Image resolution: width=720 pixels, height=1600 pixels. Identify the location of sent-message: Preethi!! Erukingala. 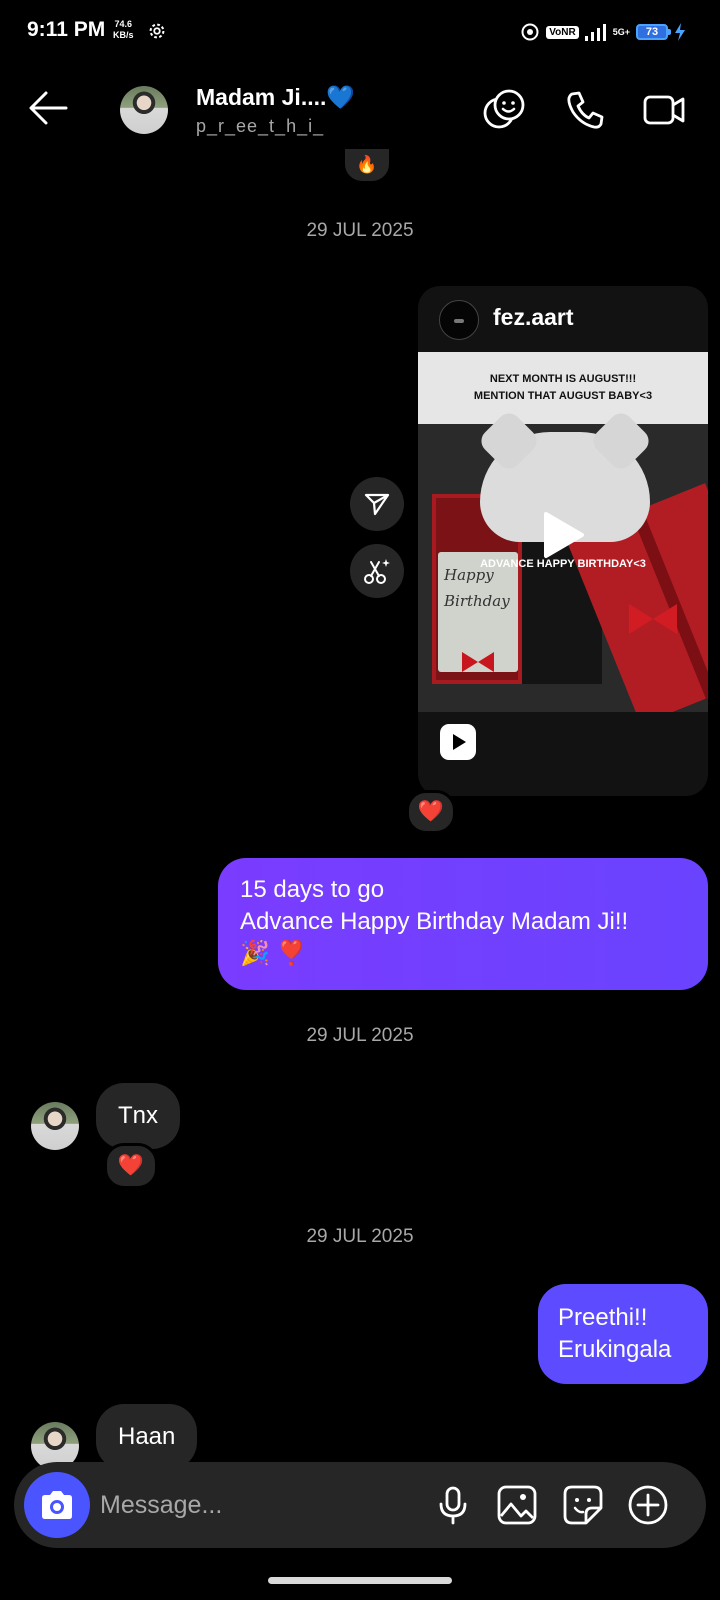
(623, 1334).